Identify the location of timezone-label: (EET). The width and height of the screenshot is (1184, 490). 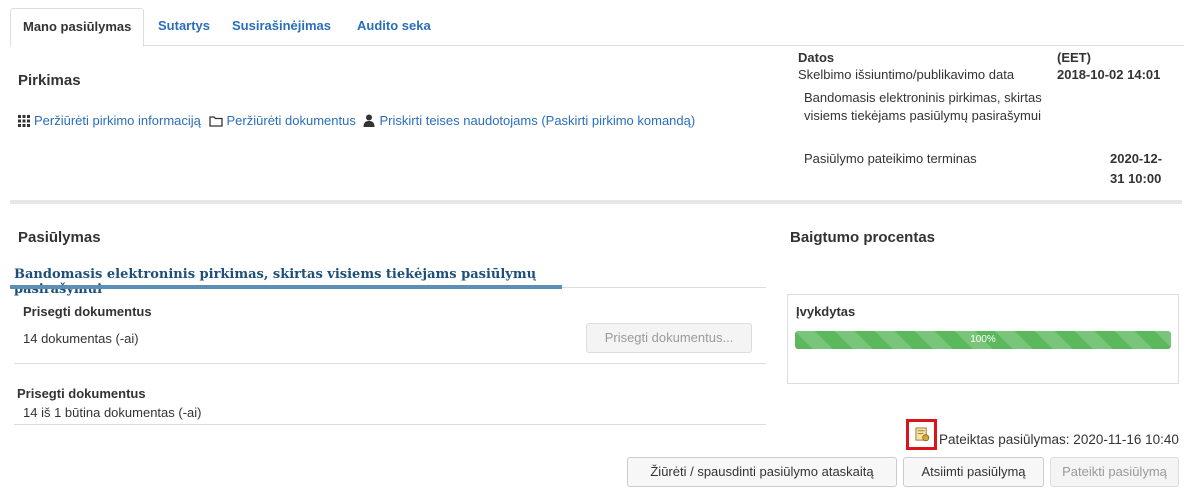
(1074, 57).